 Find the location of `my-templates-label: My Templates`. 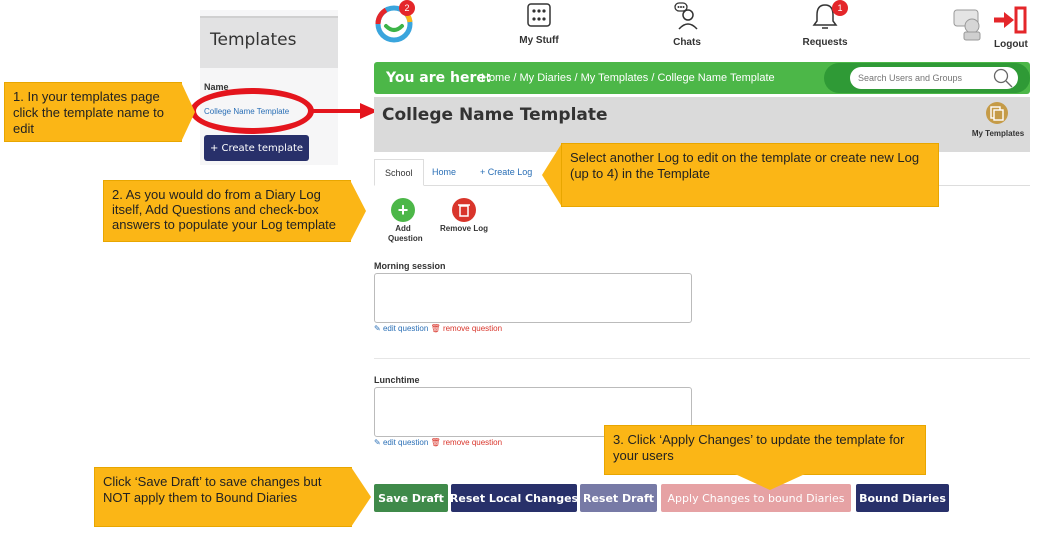

my-templates-label: My Templates is located at coordinates (998, 134).